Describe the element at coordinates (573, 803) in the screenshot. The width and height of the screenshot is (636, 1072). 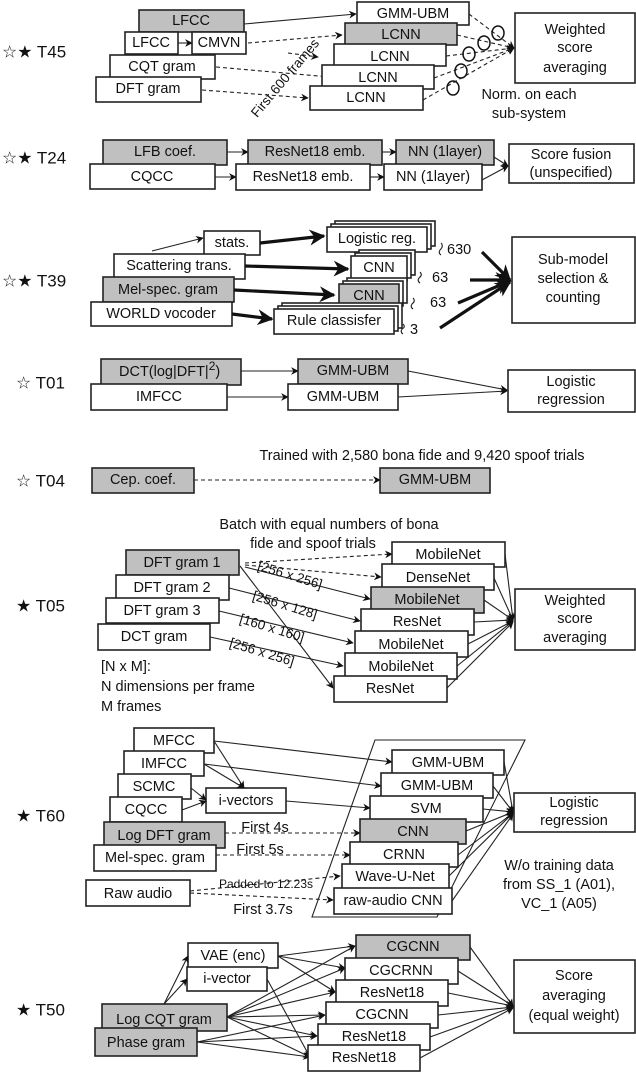
I see `fusion-label: Logistic` at that location.